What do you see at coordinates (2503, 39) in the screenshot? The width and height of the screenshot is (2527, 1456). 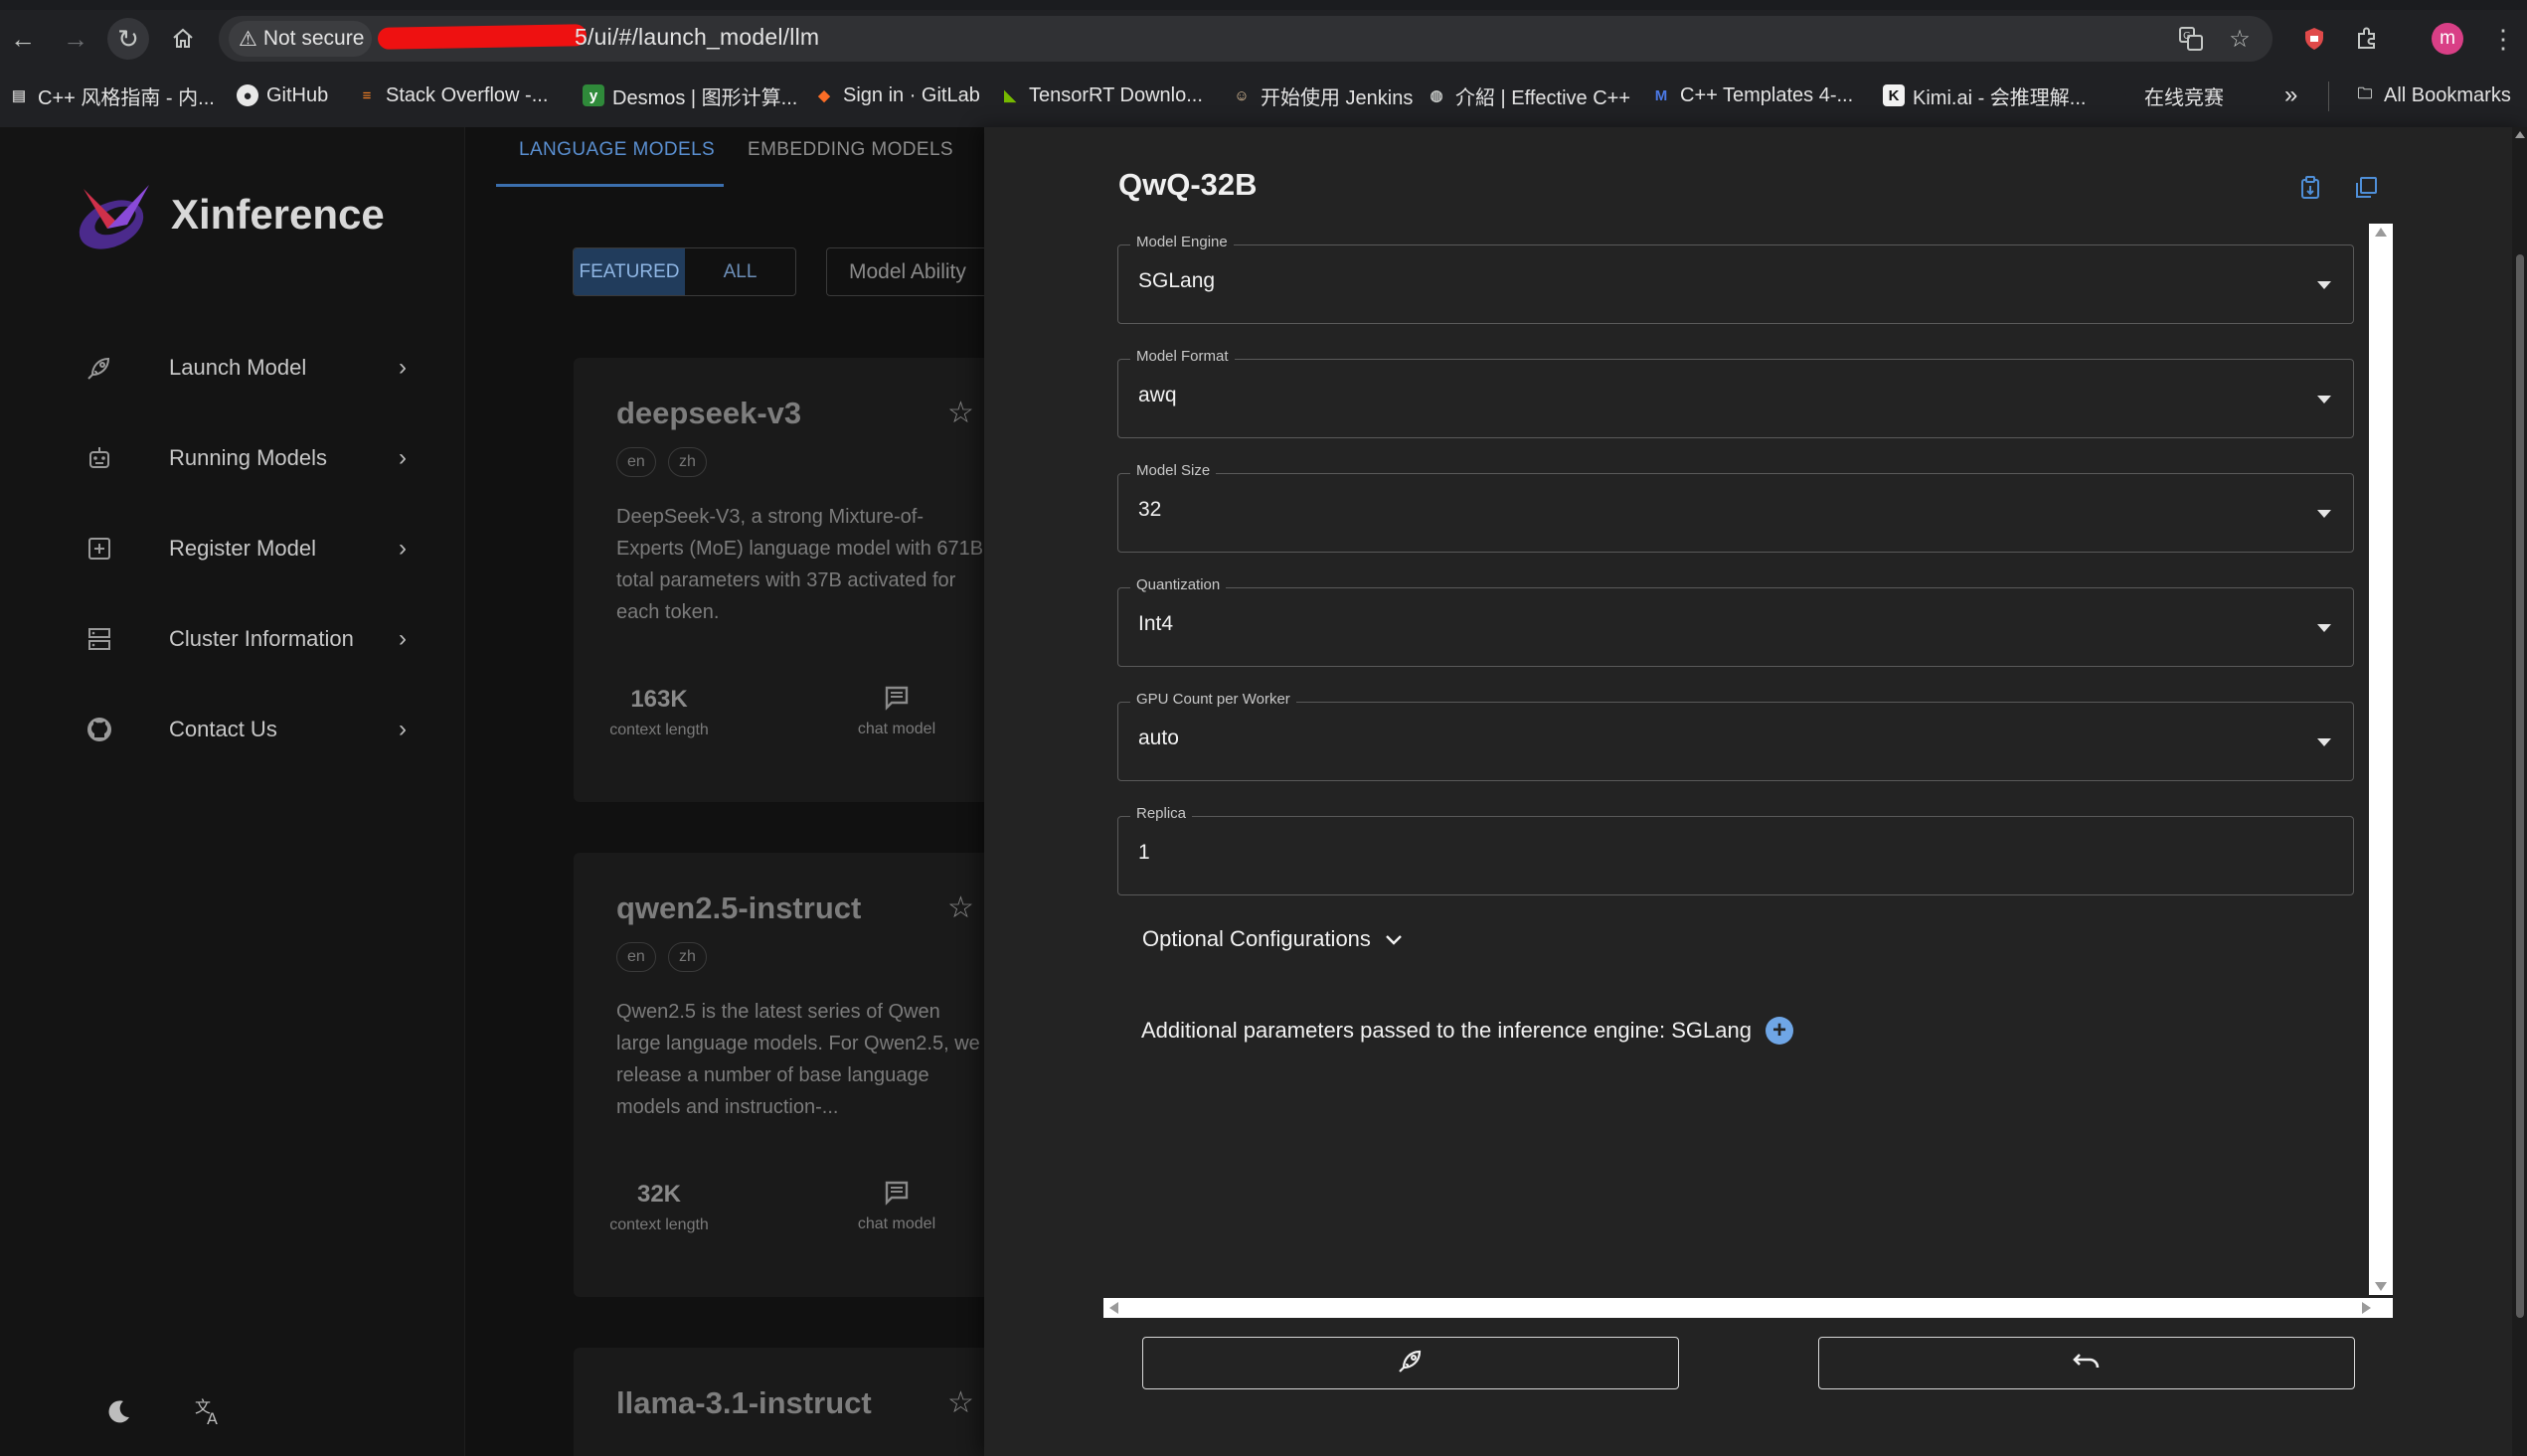 I see `browser-menu-icon: ⋮` at bounding box center [2503, 39].